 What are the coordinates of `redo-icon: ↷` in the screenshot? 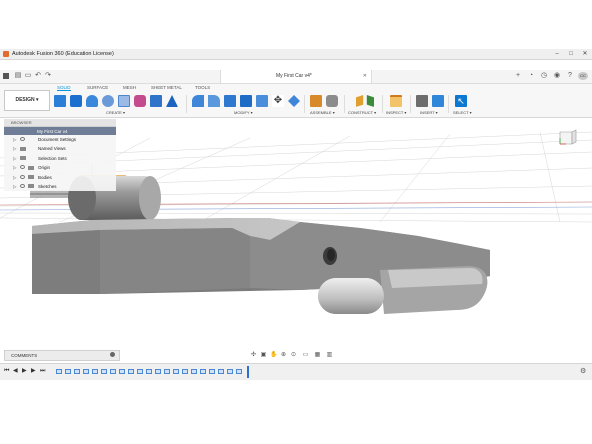 It's located at (48, 76).